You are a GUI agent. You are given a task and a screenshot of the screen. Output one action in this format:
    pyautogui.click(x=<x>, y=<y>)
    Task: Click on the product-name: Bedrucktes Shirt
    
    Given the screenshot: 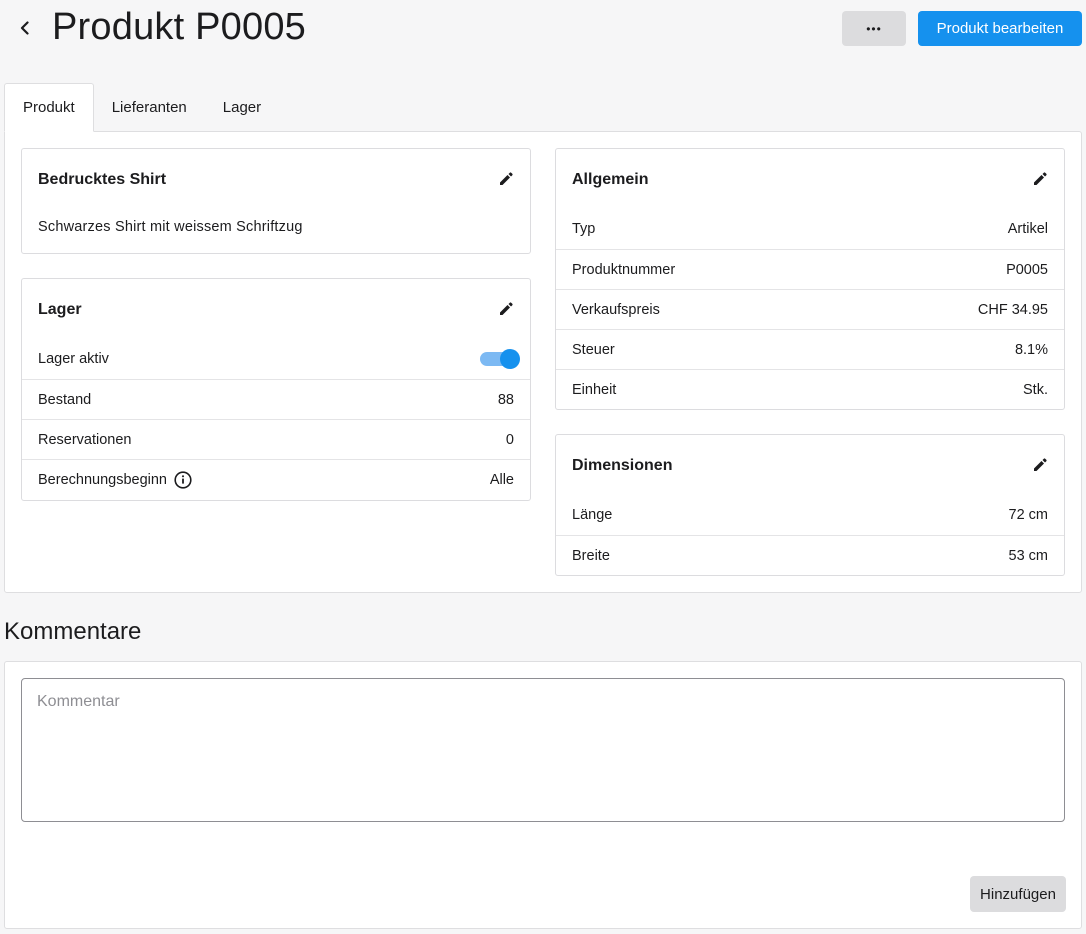 What is the action you would take?
    pyautogui.click(x=102, y=179)
    